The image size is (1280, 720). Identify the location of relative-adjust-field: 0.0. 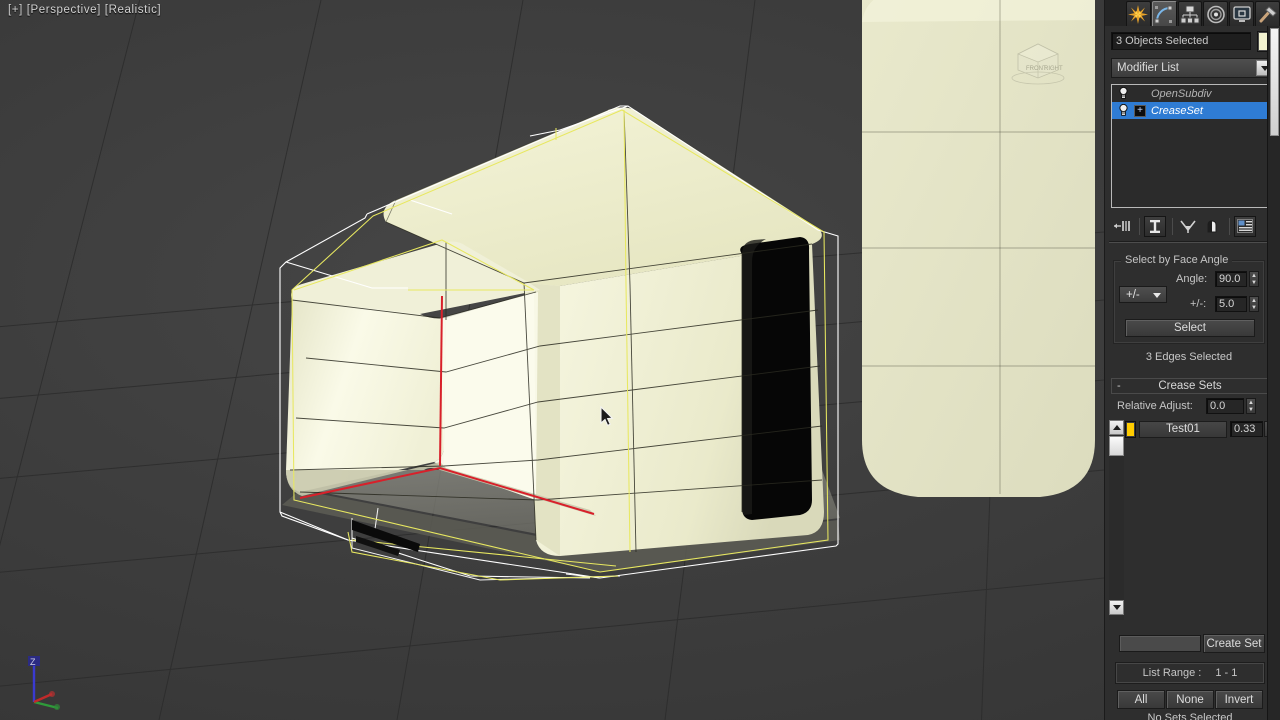
(1225, 406).